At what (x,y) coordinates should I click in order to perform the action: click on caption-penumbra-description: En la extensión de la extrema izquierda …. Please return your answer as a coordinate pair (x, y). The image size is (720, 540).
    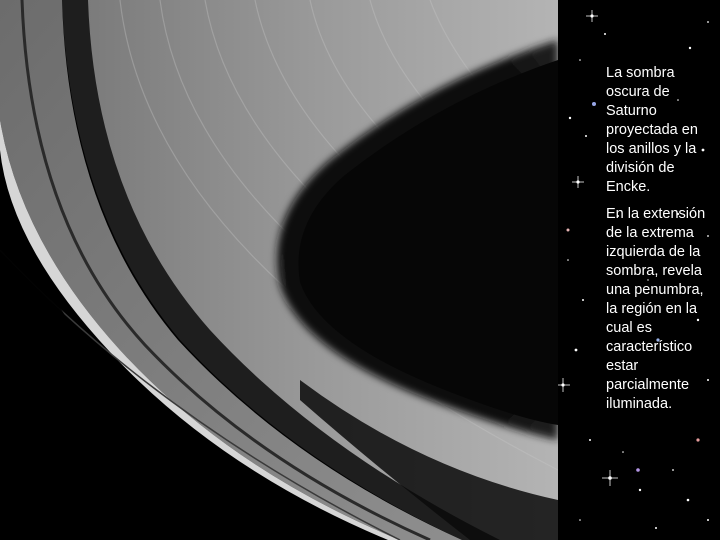
    Looking at the image, I should click on (656, 309).